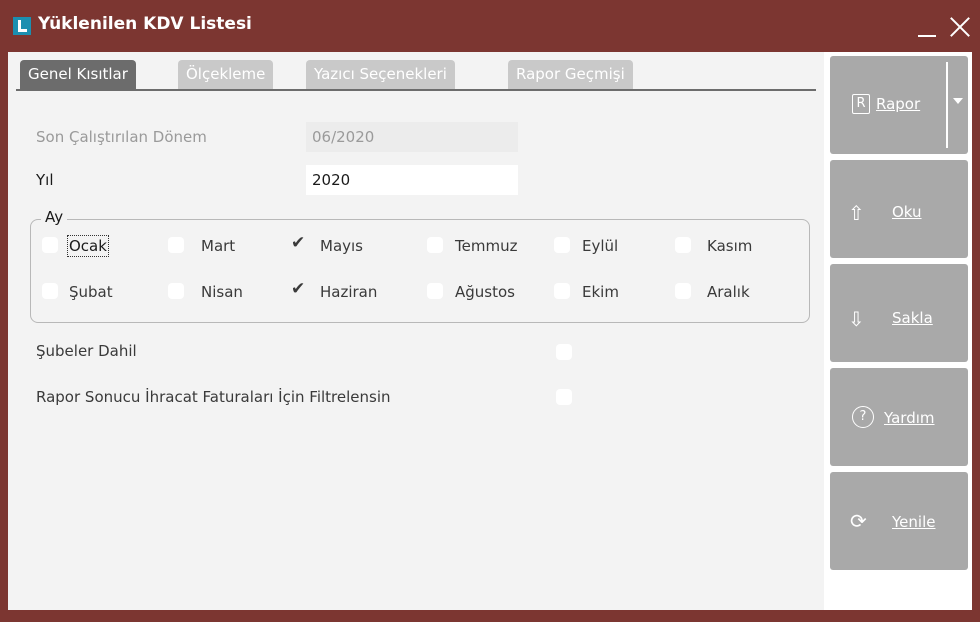 This screenshot has height=622, width=980. I want to click on month-label-ocak: Ocak, so click(88, 246).